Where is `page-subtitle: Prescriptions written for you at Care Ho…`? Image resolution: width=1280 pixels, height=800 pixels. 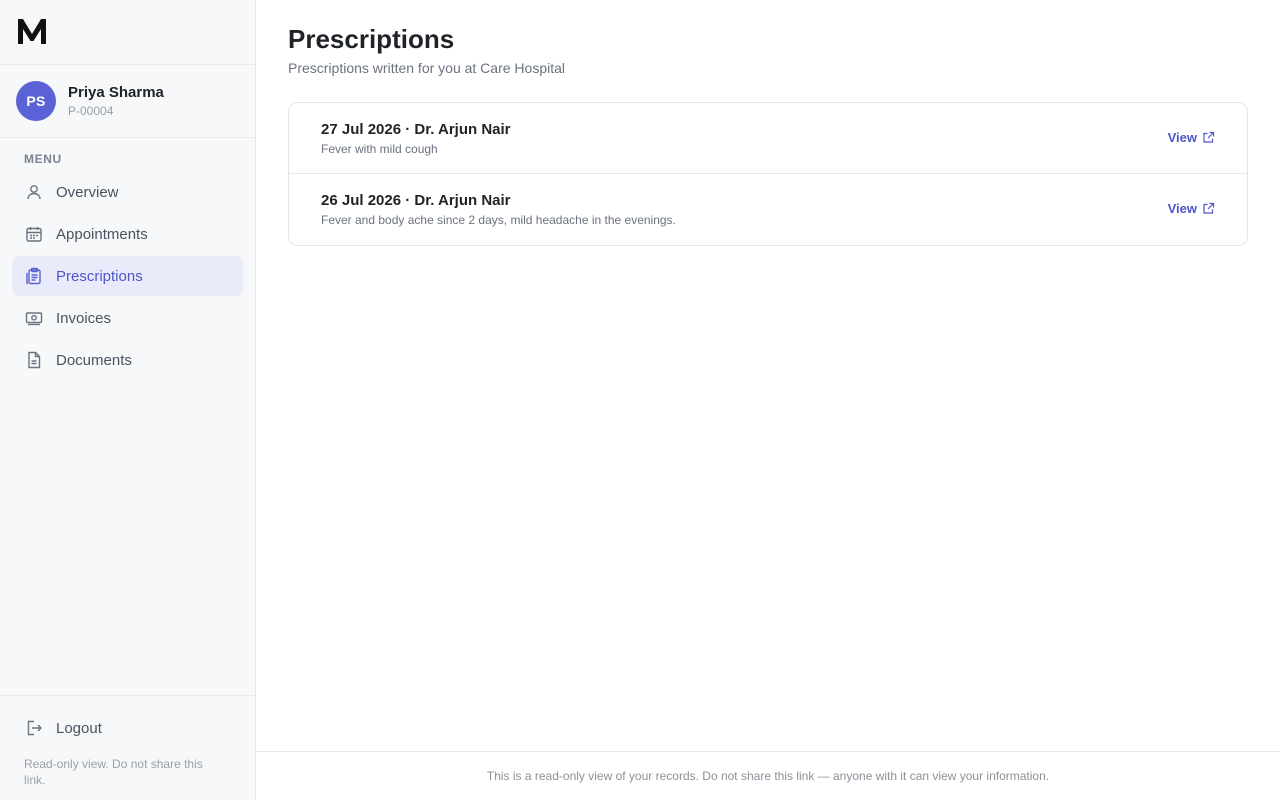
page-subtitle: Prescriptions written for you at Care Ho… is located at coordinates (426, 68).